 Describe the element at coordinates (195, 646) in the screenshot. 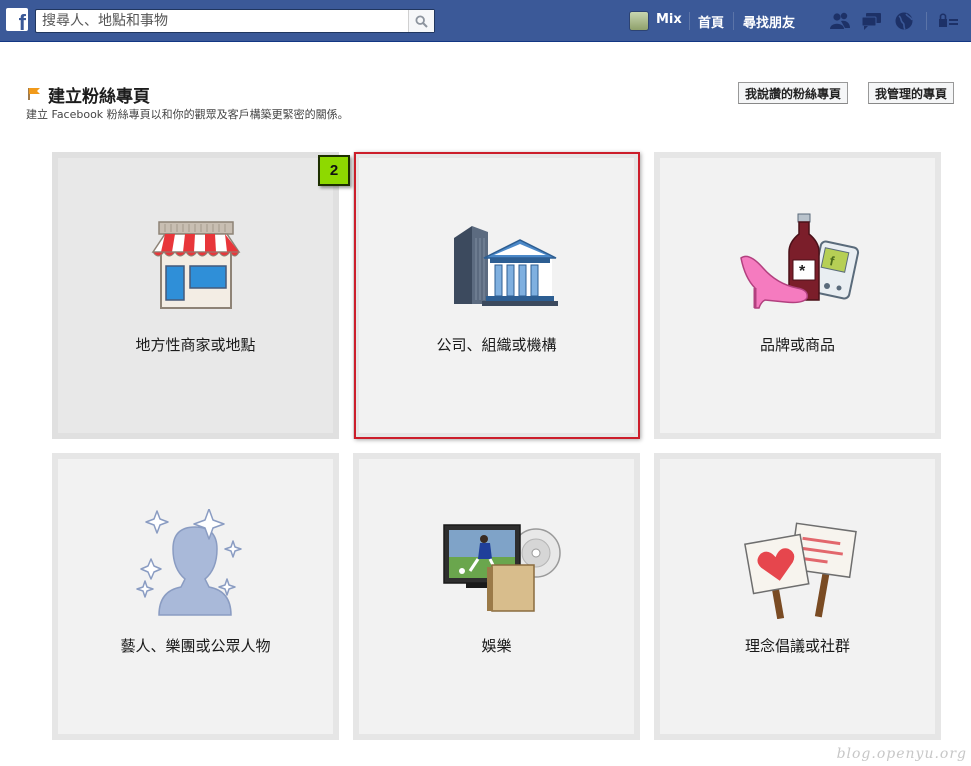

I see `tile-label: 藝人、樂團或公眾人物` at that location.